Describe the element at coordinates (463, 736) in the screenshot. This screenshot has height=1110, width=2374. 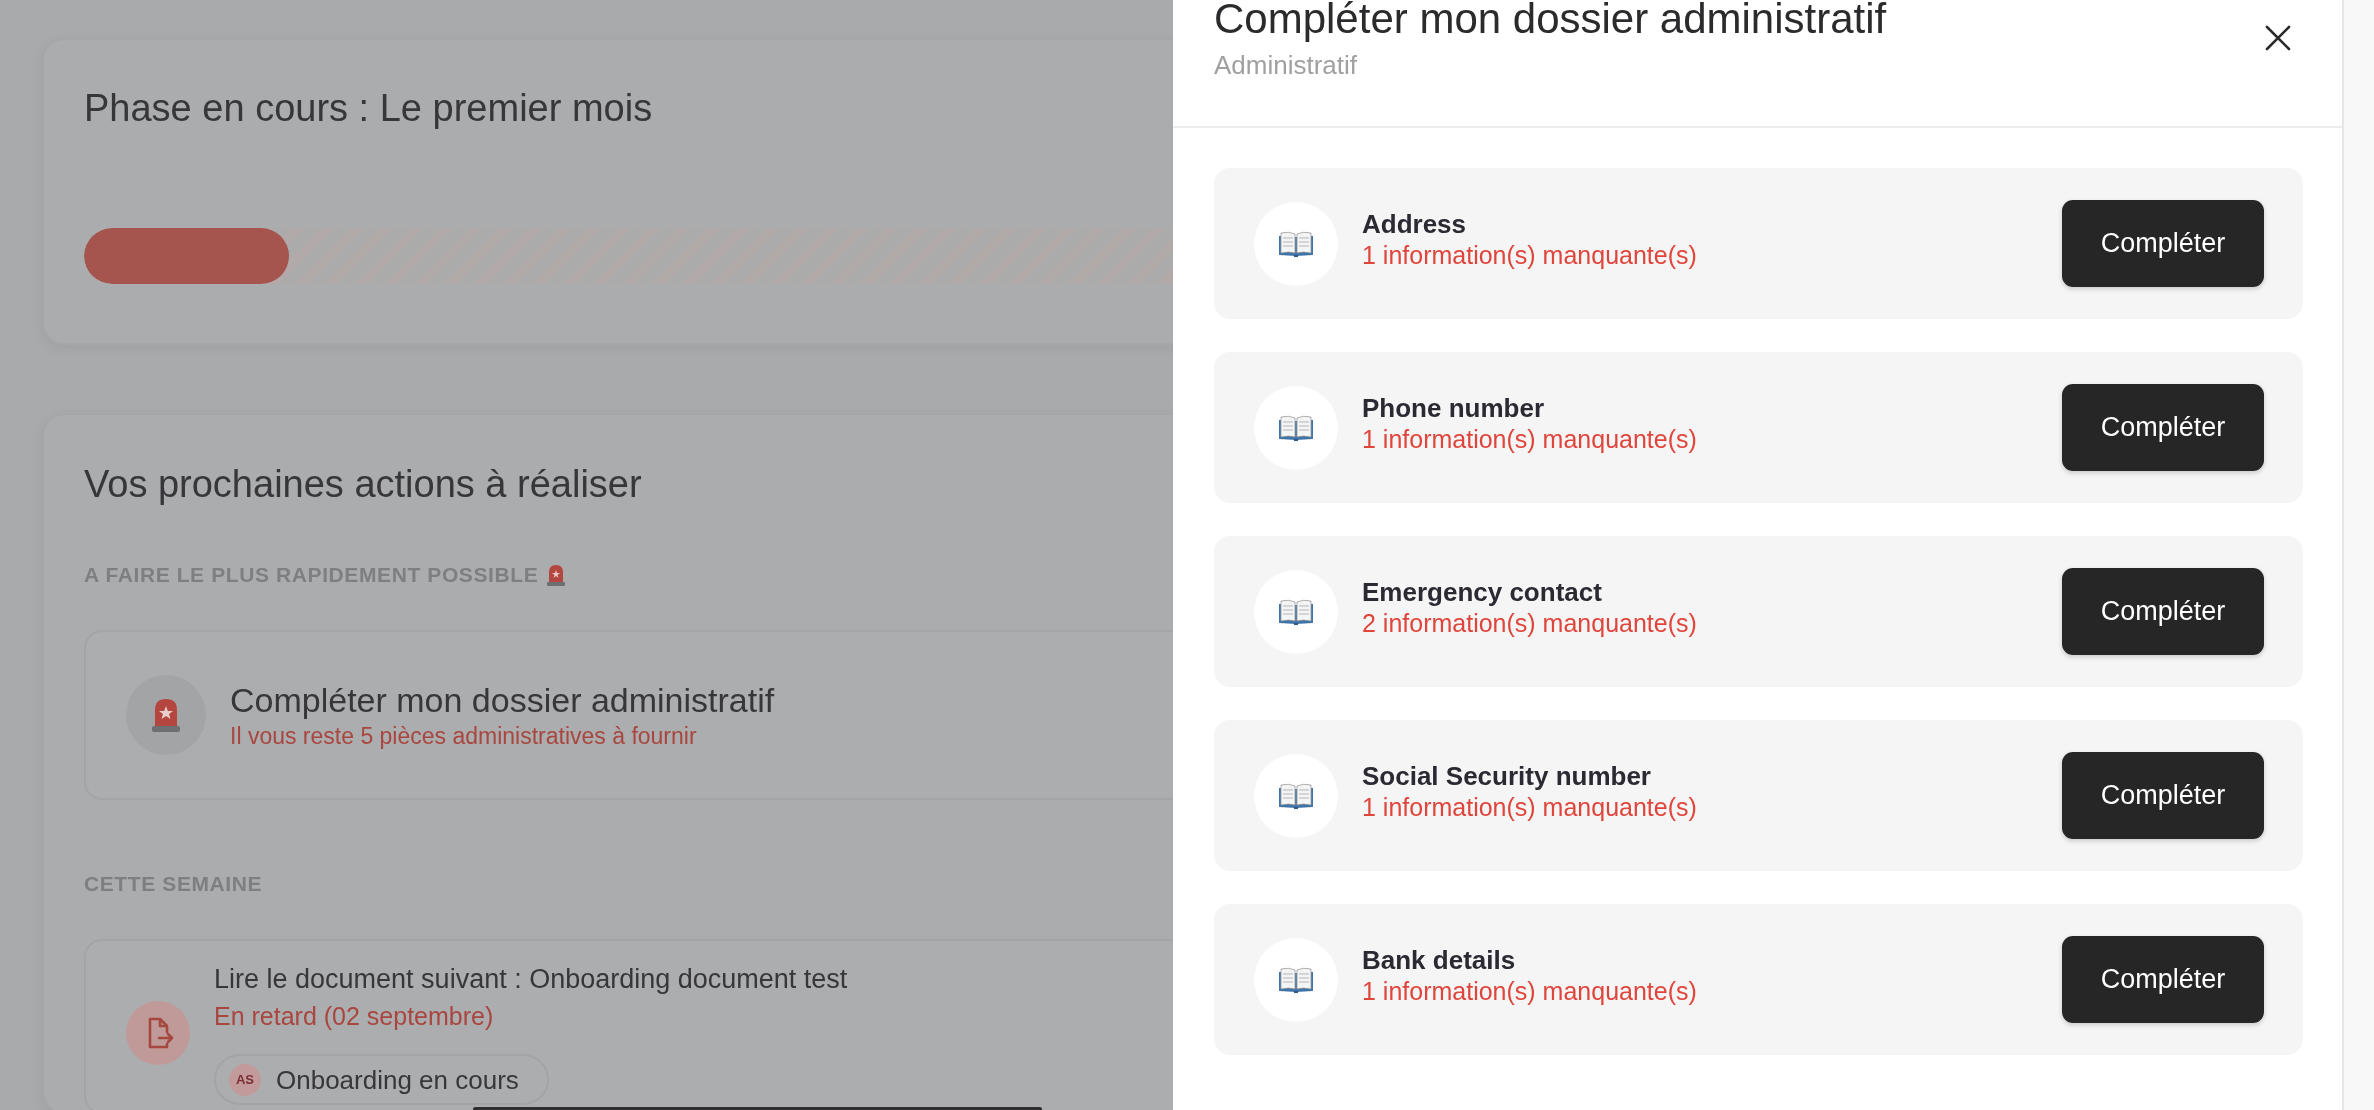
I see `action-status: Il vous reste 5 pièces administratives à fournir` at that location.